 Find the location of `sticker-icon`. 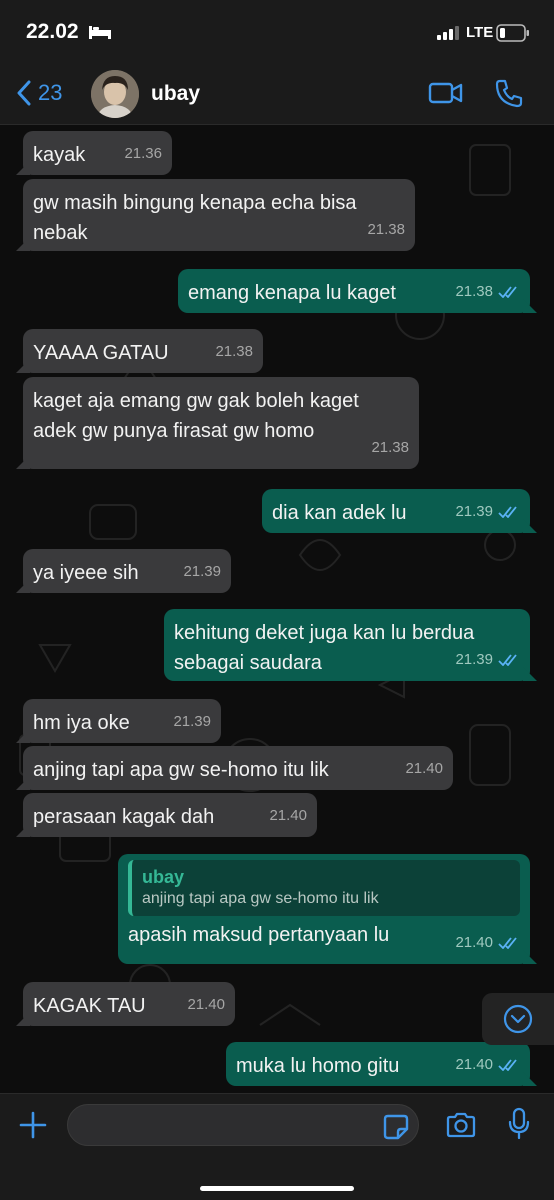

sticker-icon is located at coordinates (396, 1127).